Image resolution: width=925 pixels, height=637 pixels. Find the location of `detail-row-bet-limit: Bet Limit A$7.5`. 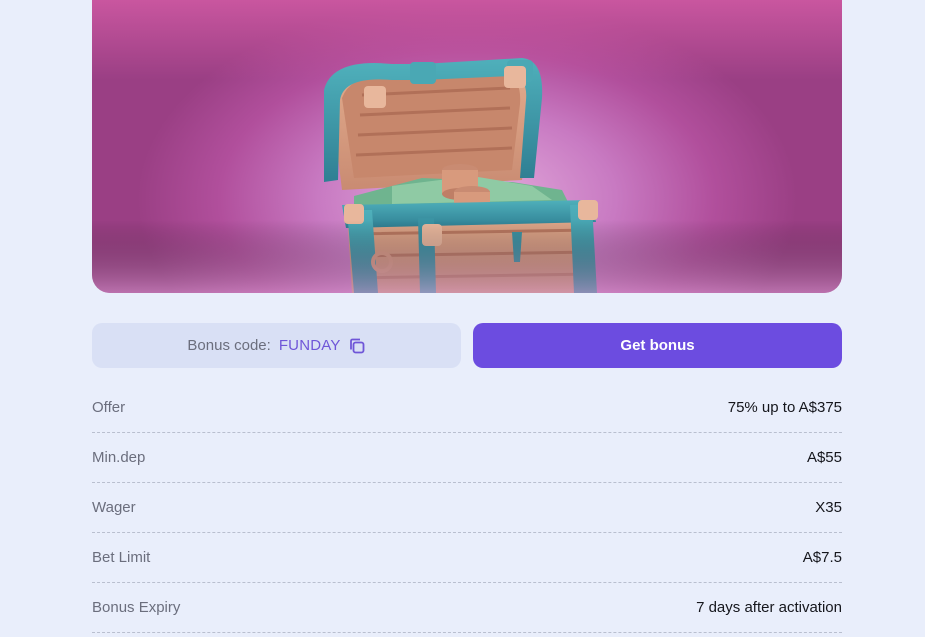

detail-row-bet-limit: Bet Limit A$7.5 is located at coordinates (467, 558).